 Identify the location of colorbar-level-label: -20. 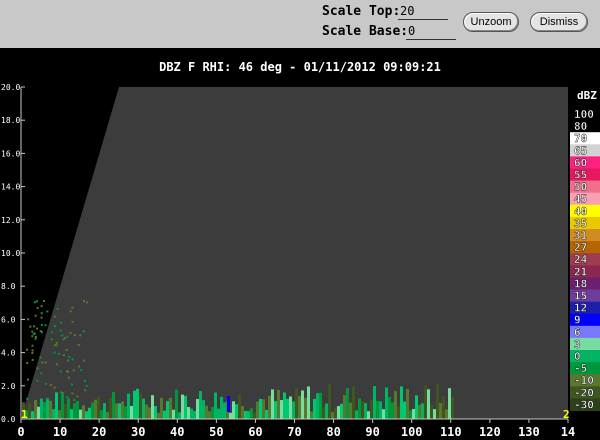
(584, 392).